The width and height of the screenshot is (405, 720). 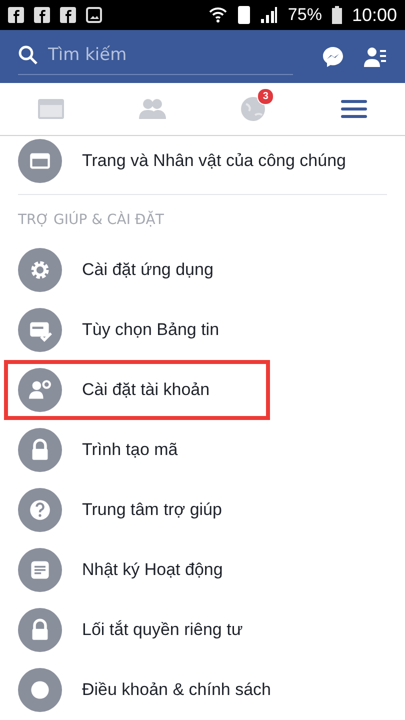 I want to click on menu-item: Tùy chọn Bảng tin, so click(x=202, y=330).